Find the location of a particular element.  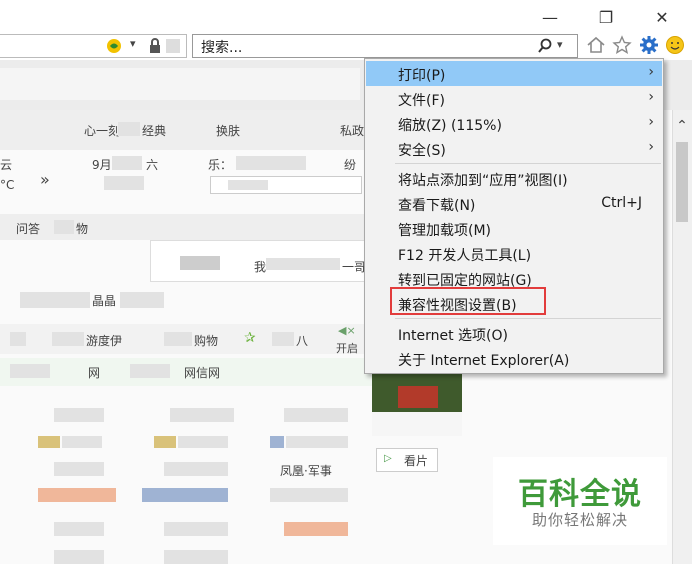

close-icon: ✕ is located at coordinates (662, 17).